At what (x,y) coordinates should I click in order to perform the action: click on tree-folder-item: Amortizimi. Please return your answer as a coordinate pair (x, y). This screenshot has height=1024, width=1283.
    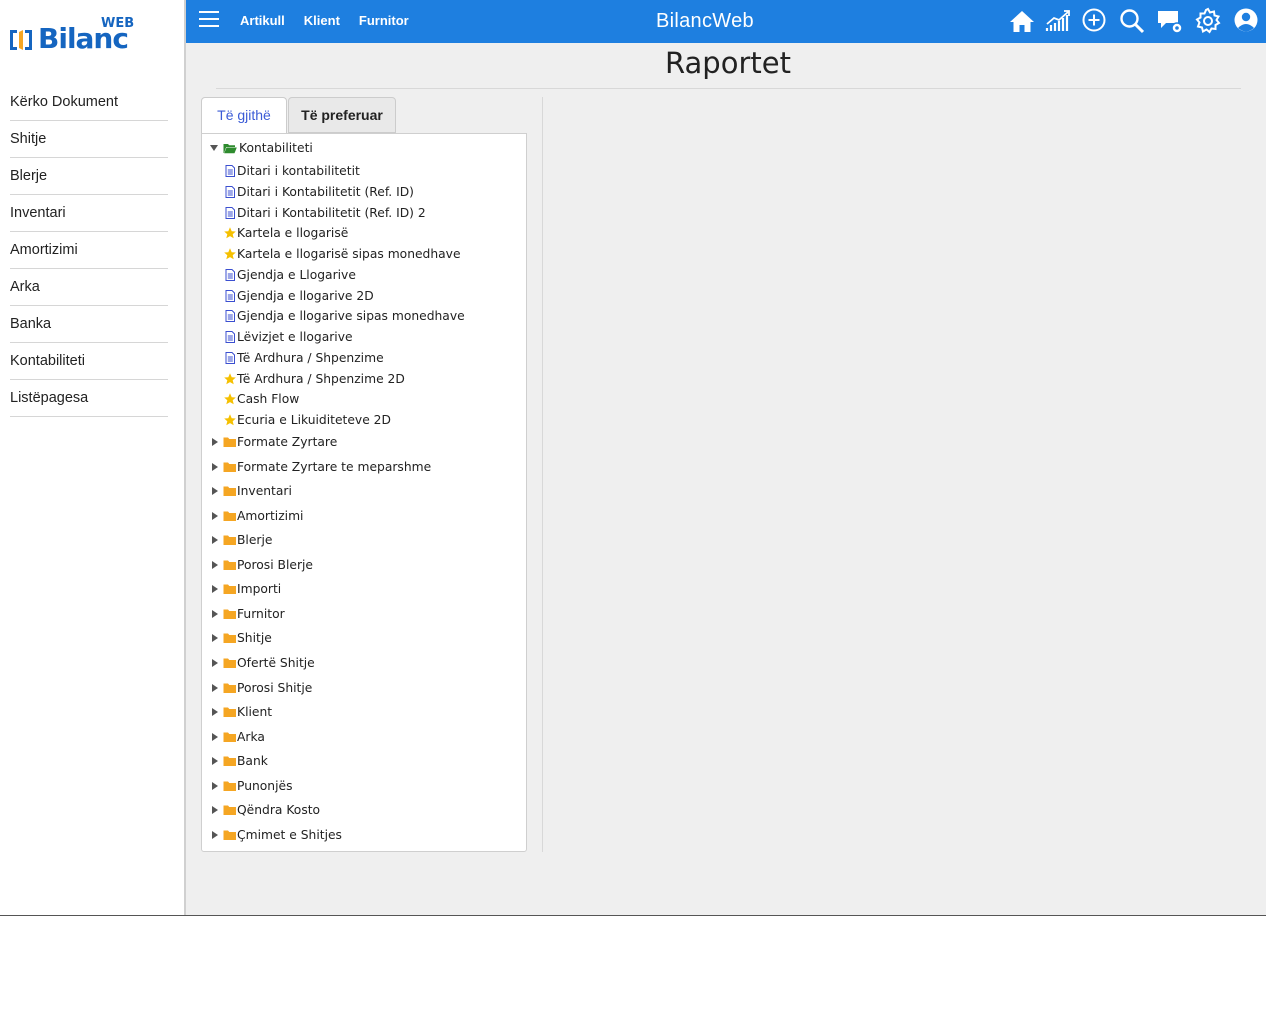
    Looking at the image, I should click on (364, 516).